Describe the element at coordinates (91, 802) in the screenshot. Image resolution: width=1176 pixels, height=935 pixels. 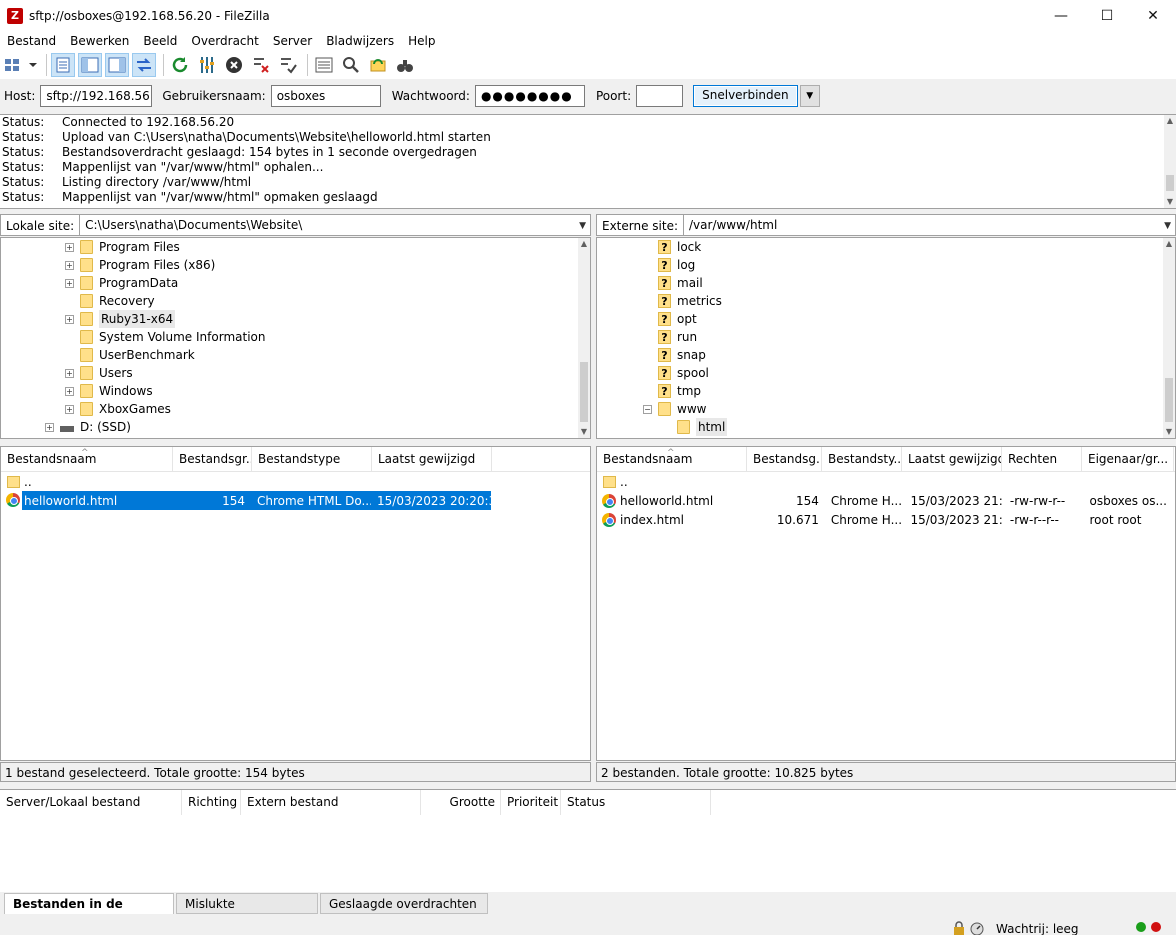
I see `queue-column-local-file: Server/Lokaal bestand` at that location.